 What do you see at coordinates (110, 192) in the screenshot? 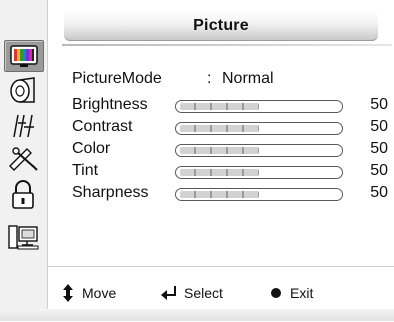
I see `sharpness-label: Sharpness` at bounding box center [110, 192].